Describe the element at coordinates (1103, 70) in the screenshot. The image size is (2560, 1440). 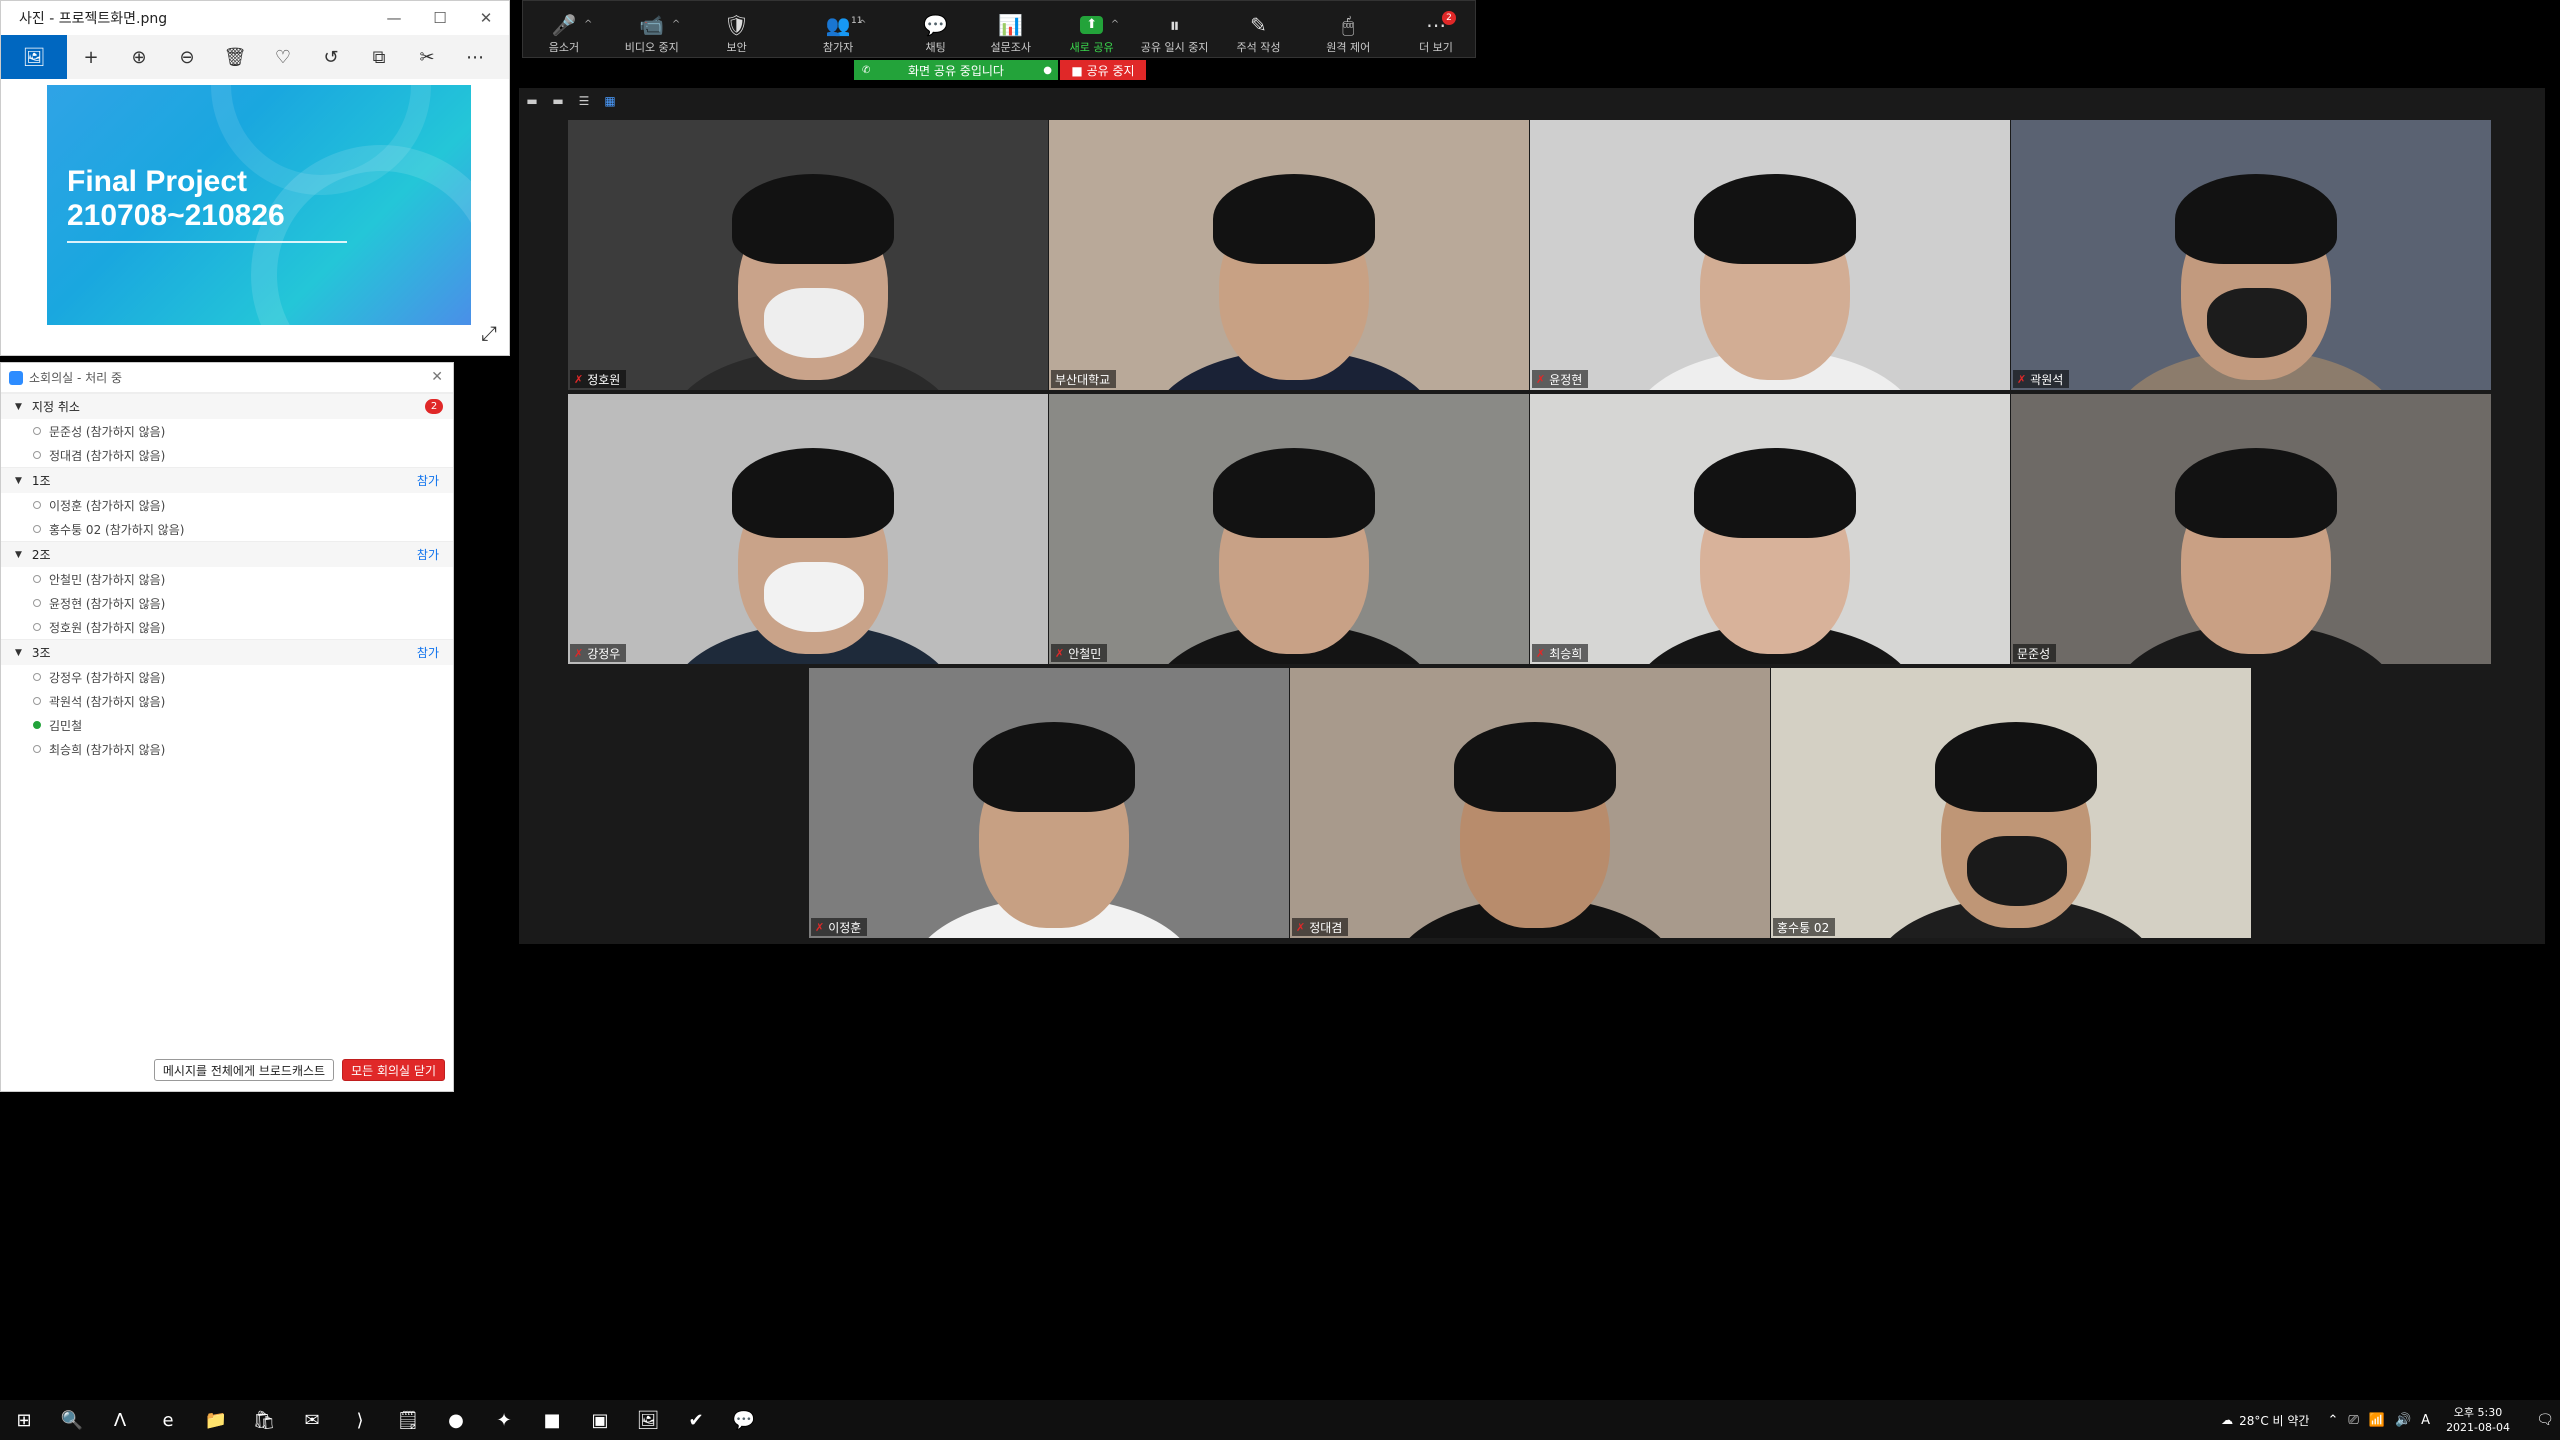
I see `stop-share-button: ■ 공유 중지` at that location.